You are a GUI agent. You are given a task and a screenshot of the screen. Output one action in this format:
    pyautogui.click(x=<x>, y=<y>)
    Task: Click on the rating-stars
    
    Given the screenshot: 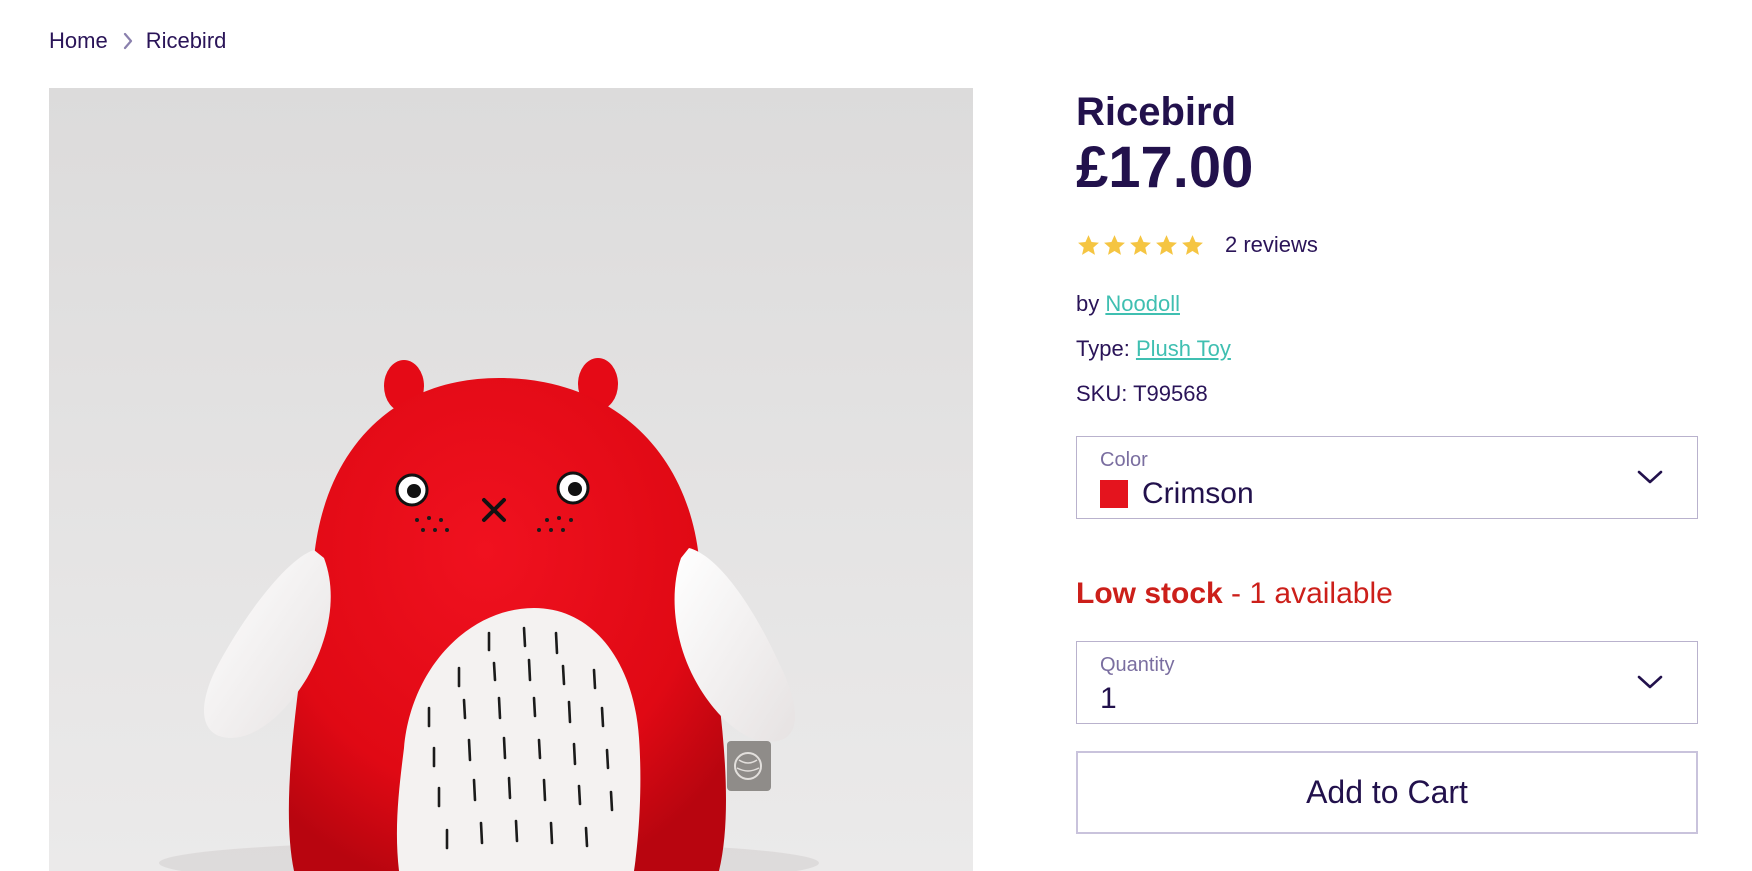 What is the action you would take?
    pyautogui.click(x=1140, y=245)
    